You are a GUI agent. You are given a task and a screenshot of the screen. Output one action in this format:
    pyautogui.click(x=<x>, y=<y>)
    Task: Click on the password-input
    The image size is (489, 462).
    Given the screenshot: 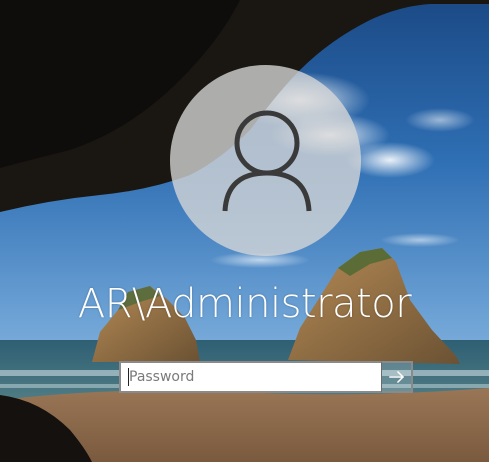 What is the action you would take?
    pyautogui.click(x=250, y=377)
    